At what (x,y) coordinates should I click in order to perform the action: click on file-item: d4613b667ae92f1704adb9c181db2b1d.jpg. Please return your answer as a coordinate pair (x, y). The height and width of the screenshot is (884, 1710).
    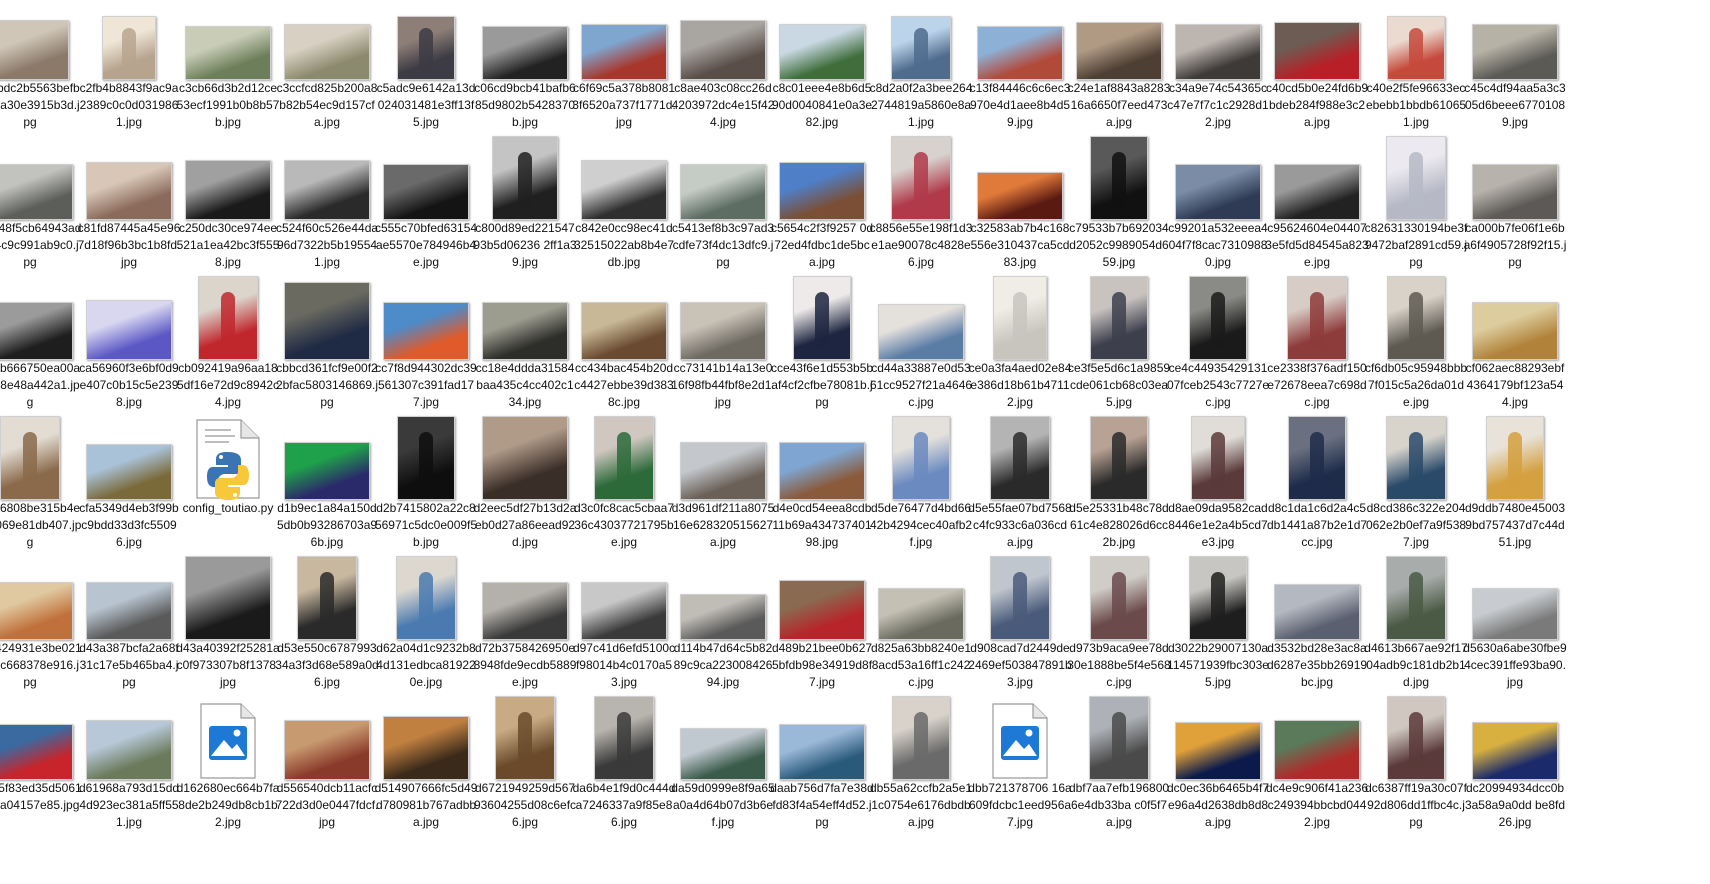
    Looking at the image, I should click on (1416, 627).